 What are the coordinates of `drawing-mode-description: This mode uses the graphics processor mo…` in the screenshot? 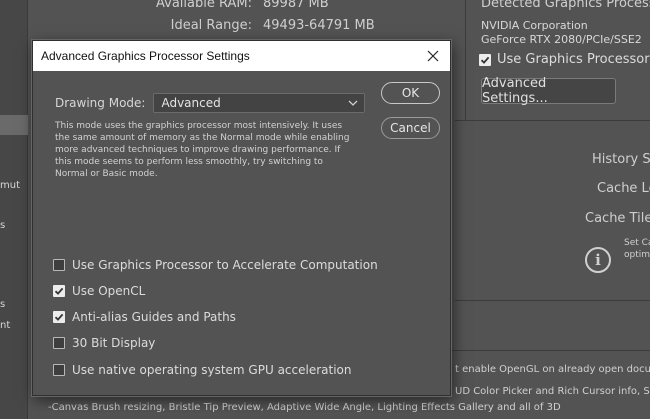 It's located at (205, 150).